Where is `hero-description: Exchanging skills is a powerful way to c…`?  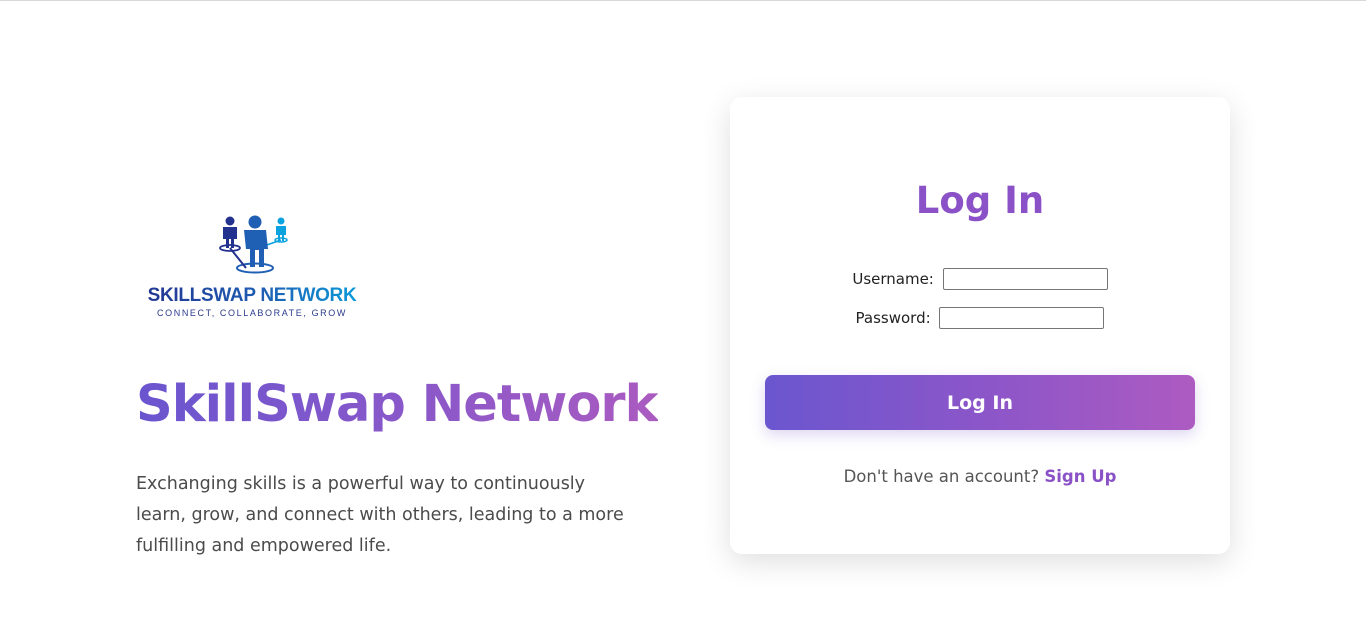 hero-description: Exchanging skills is a powerful way to c… is located at coordinates (380, 515).